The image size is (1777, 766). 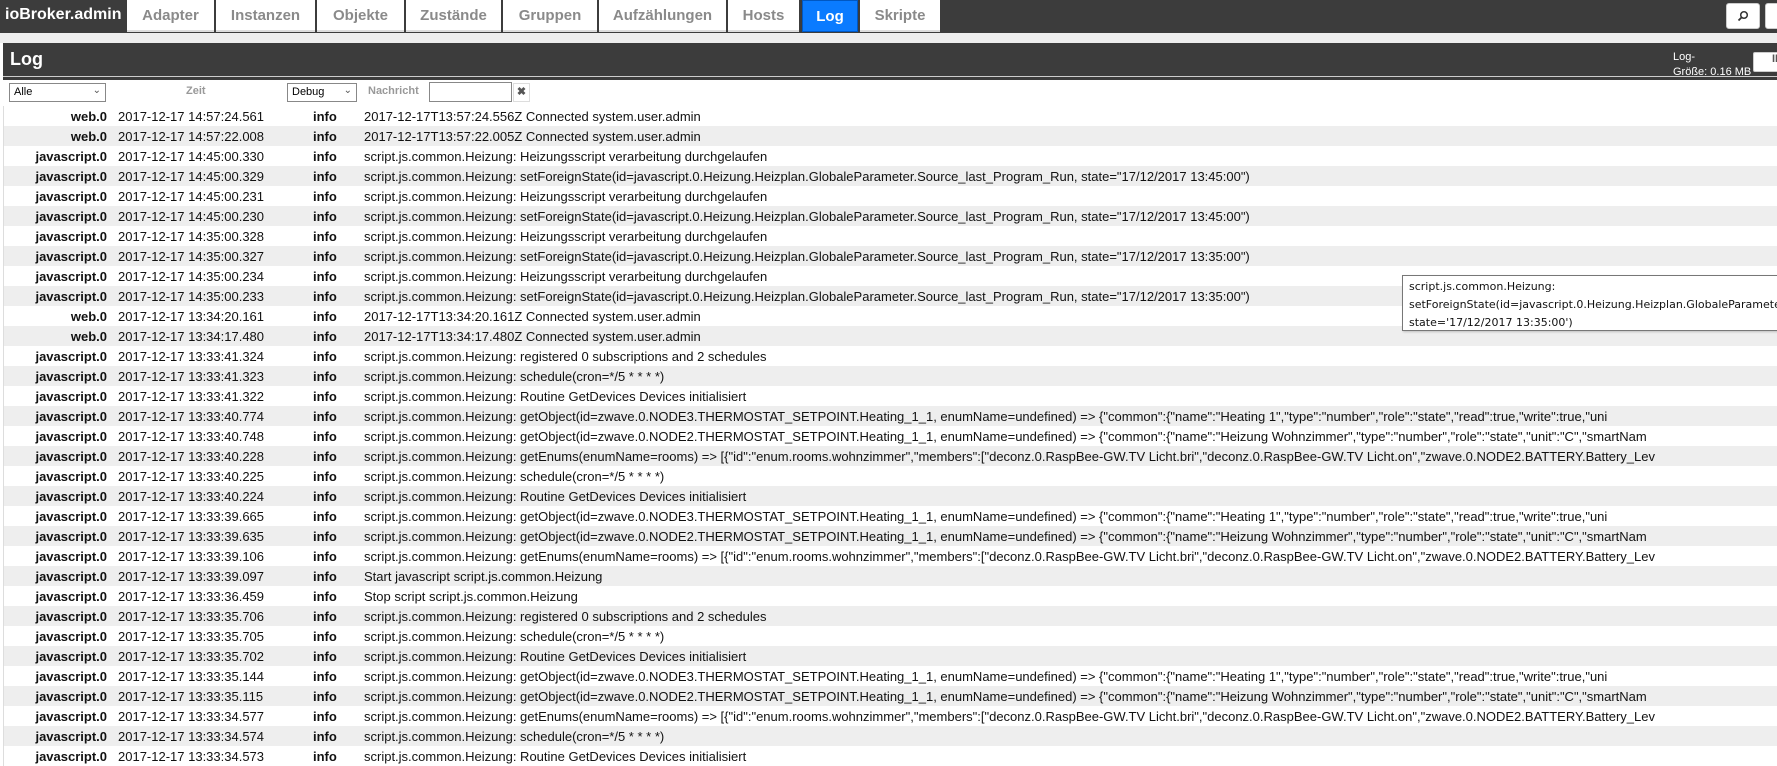 I want to click on log-time: 2017-12-17 13:34:17.480, so click(x=191, y=336).